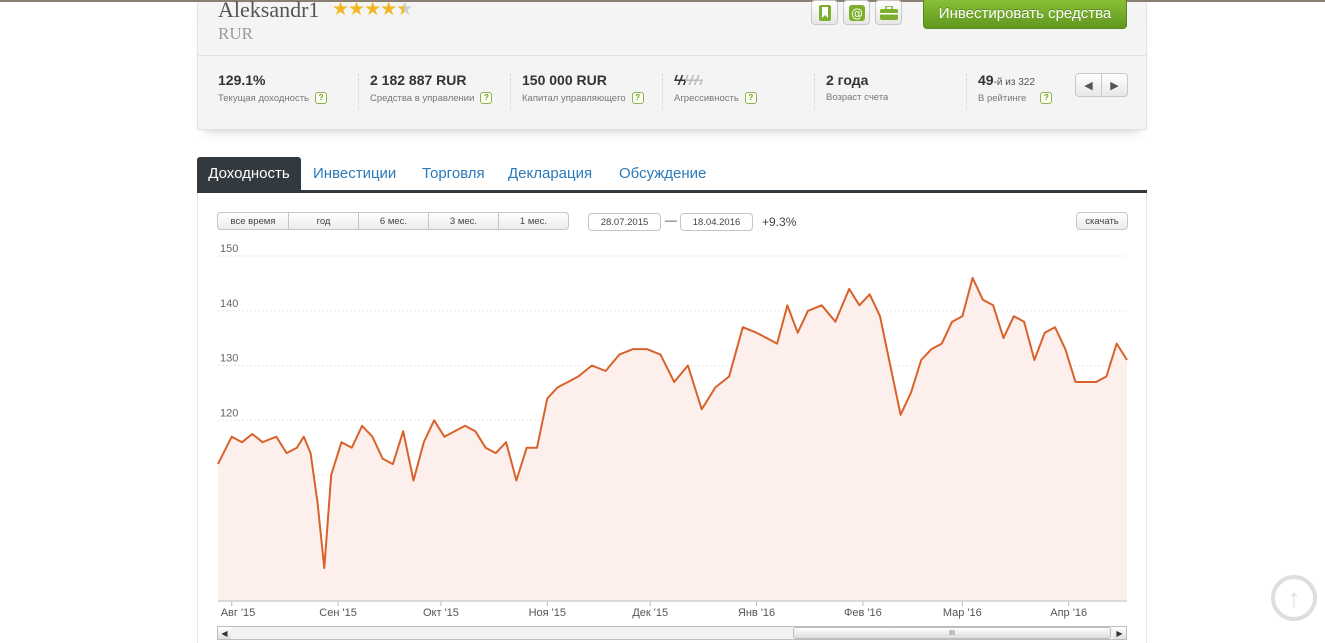 The height and width of the screenshot is (643, 1325). I want to click on half-star-icon: ★, so click(404, 10).